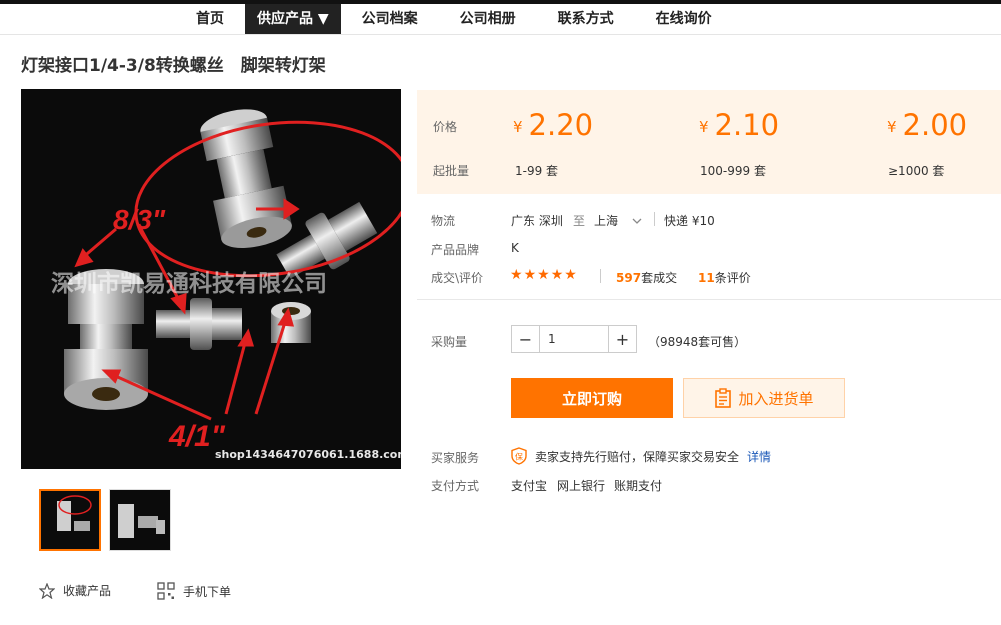 This screenshot has height=625, width=1001. What do you see at coordinates (697, 342) in the screenshot?
I see `stock-available: （98948套可售）` at bounding box center [697, 342].